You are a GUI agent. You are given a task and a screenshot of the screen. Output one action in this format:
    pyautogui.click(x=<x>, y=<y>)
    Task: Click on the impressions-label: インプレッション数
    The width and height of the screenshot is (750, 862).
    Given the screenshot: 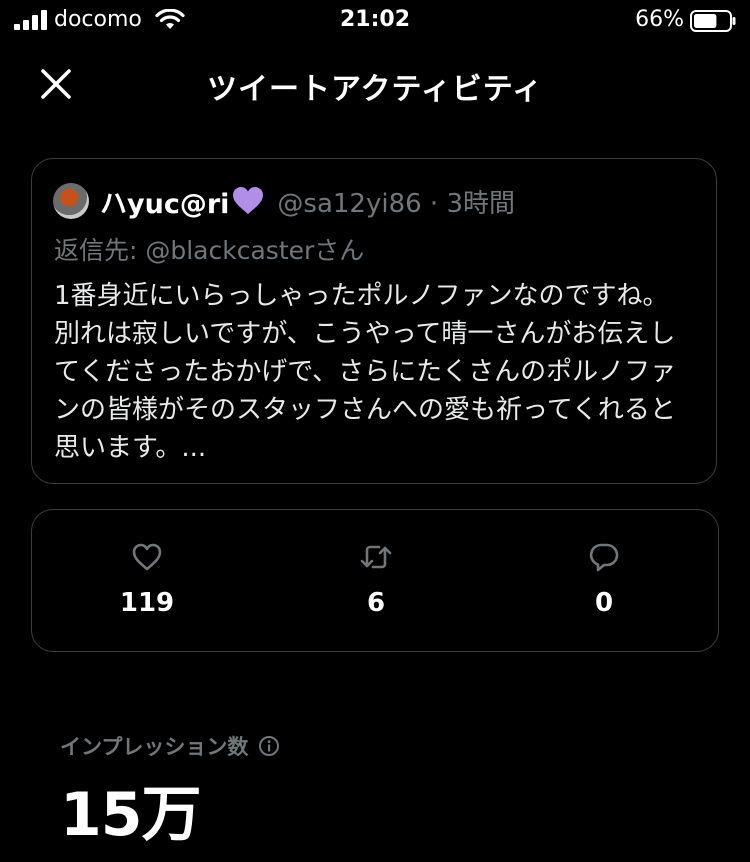 What is the action you would take?
    pyautogui.click(x=154, y=747)
    